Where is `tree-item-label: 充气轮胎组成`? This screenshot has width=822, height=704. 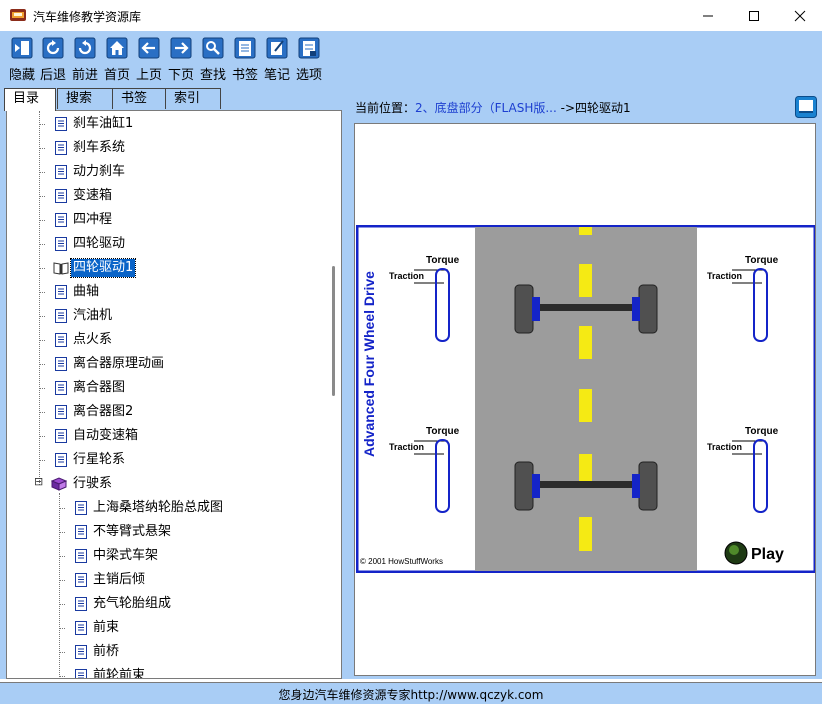
tree-item-label: 充气轮胎组成 is located at coordinates (132, 603).